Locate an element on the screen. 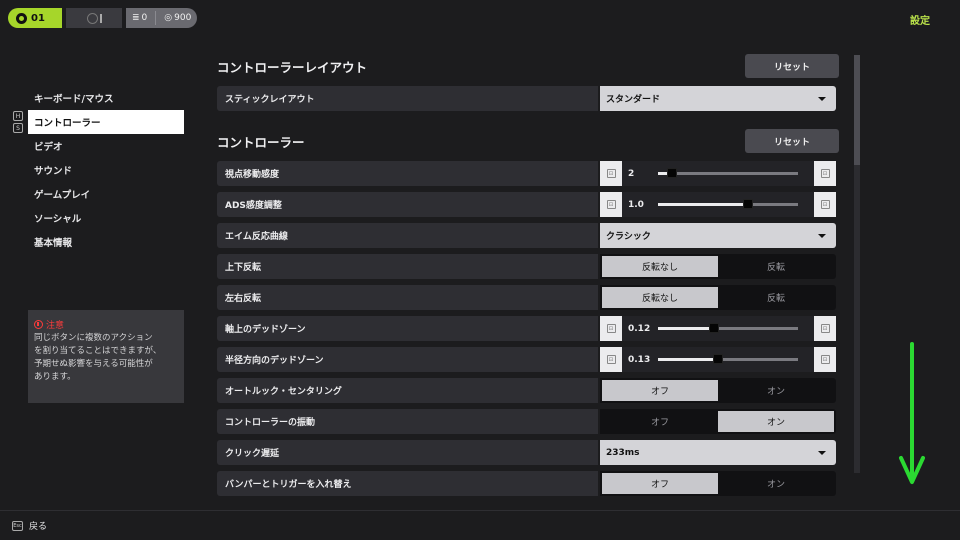 The image size is (960, 540). sidebar-item-video: ビデオ is located at coordinates (106, 146).